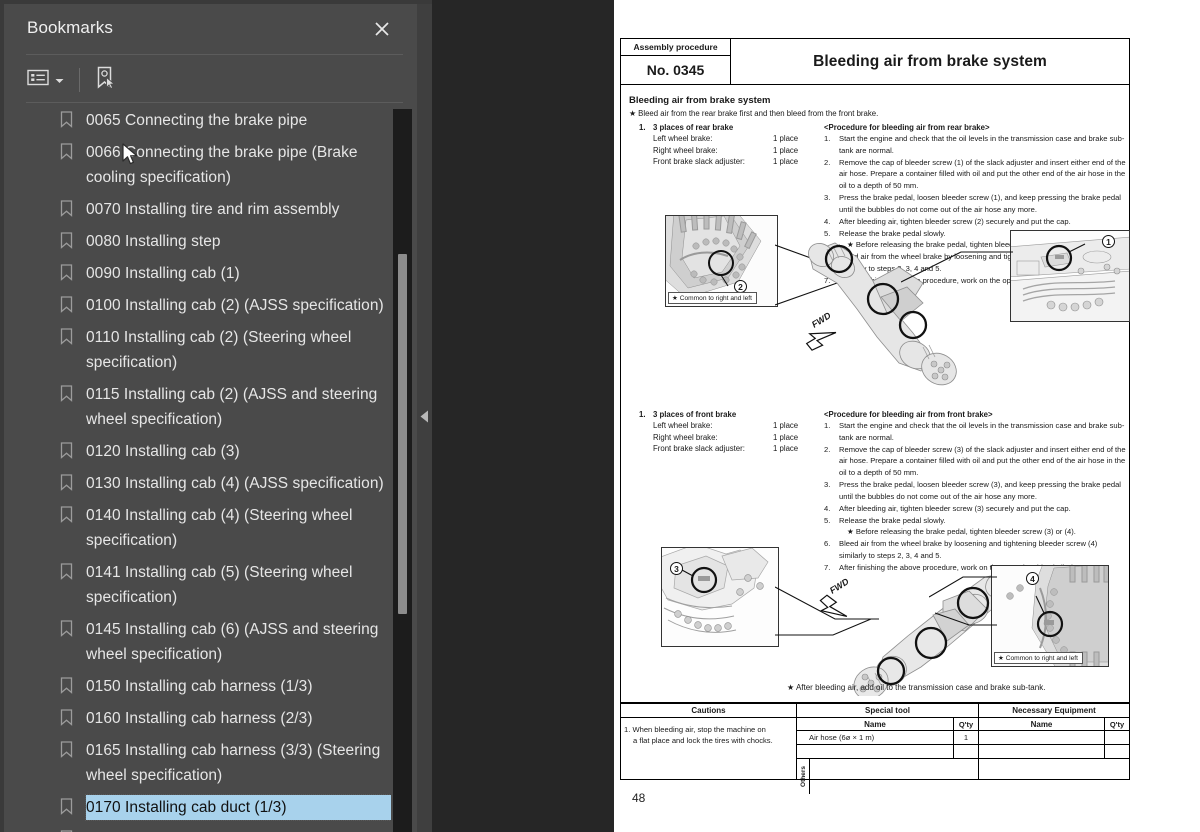 This screenshot has width=1200, height=832. What do you see at coordinates (59, 80) in the screenshot?
I see `chevron-down-icon` at bounding box center [59, 80].